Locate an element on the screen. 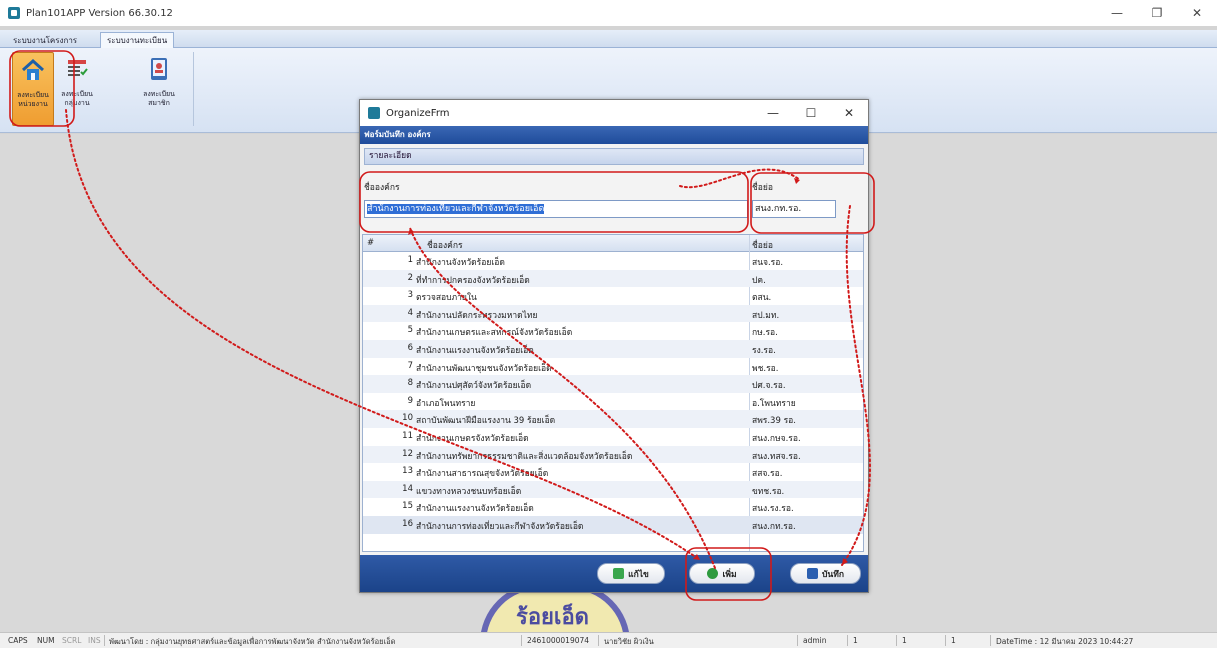 The height and width of the screenshot is (648, 1217). add-button: เพิ่ม is located at coordinates (722, 573).